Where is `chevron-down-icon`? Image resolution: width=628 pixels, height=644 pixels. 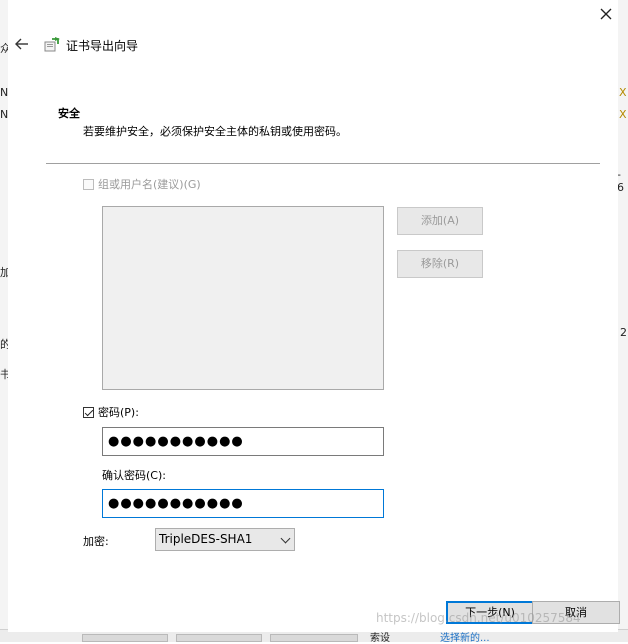 chevron-down-icon is located at coordinates (285, 538).